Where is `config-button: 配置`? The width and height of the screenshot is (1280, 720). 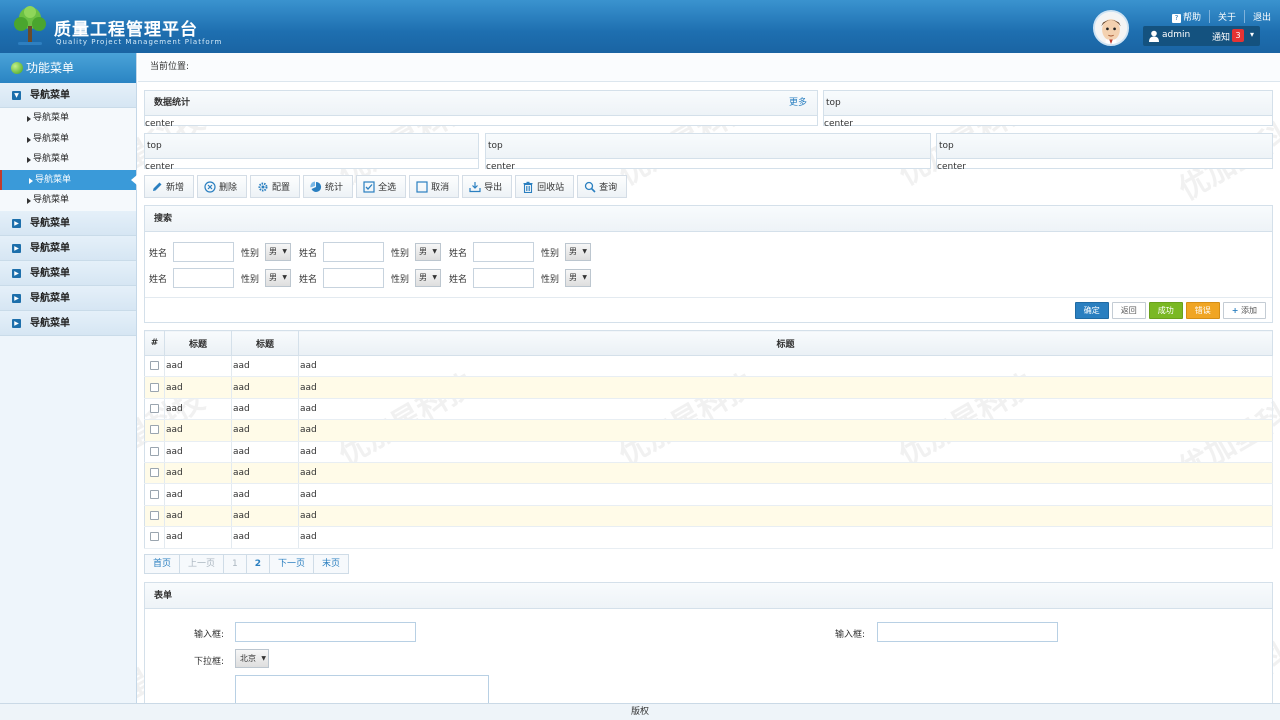
config-button: 配置 is located at coordinates (275, 186).